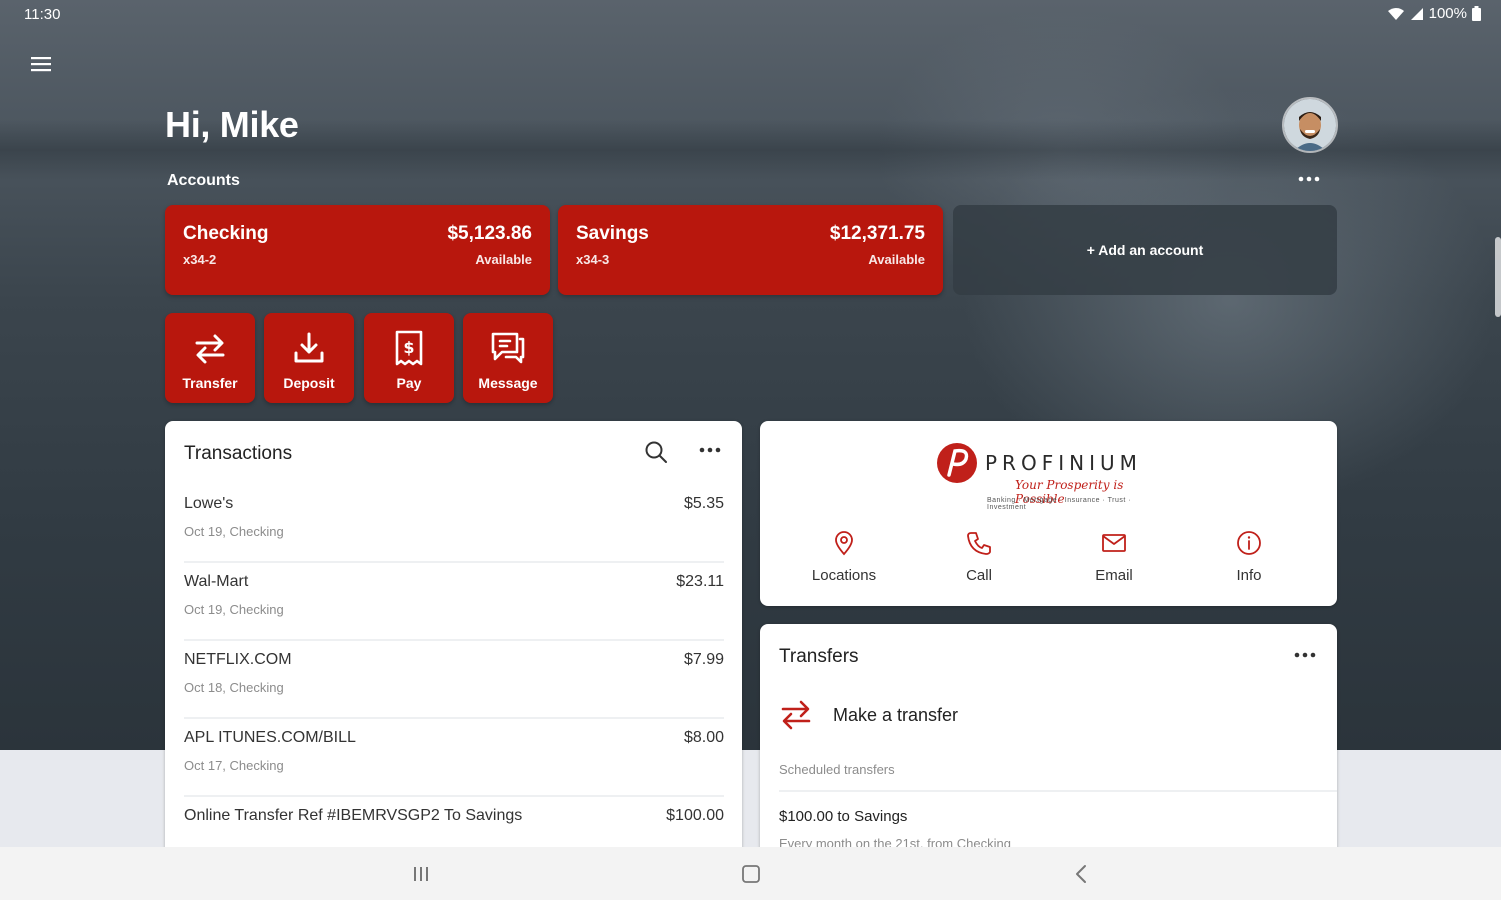 This screenshot has height=900, width=1501. What do you see at coordinates (309, 383) in the screenshot?
I see `action-label: Deposit` at bounding box center [309, 383].